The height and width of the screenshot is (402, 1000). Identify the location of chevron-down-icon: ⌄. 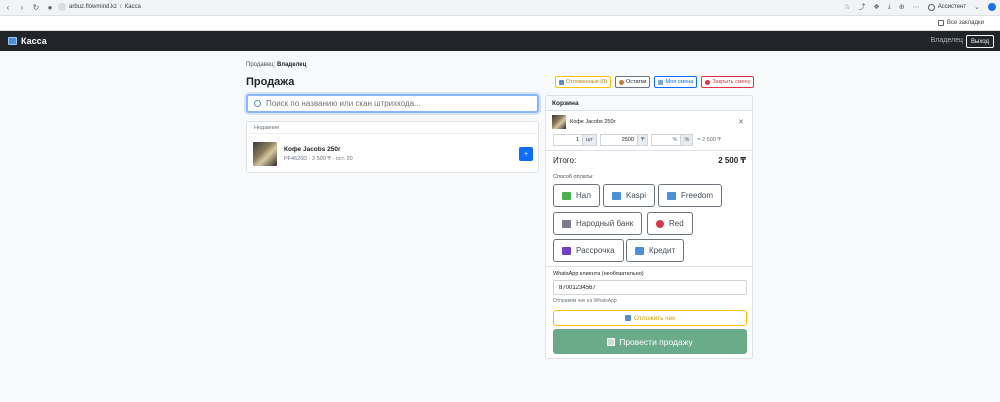
(977, 7).